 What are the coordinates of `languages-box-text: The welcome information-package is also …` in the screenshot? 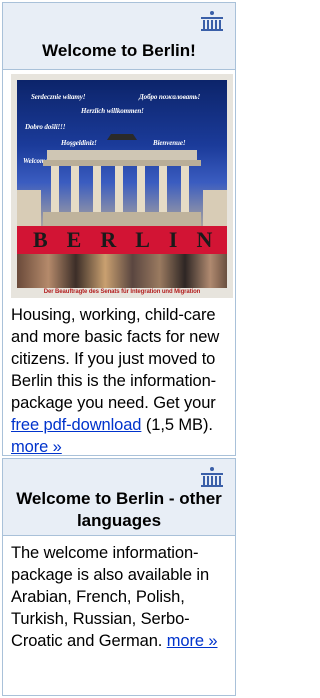 It's located at (119, 597).